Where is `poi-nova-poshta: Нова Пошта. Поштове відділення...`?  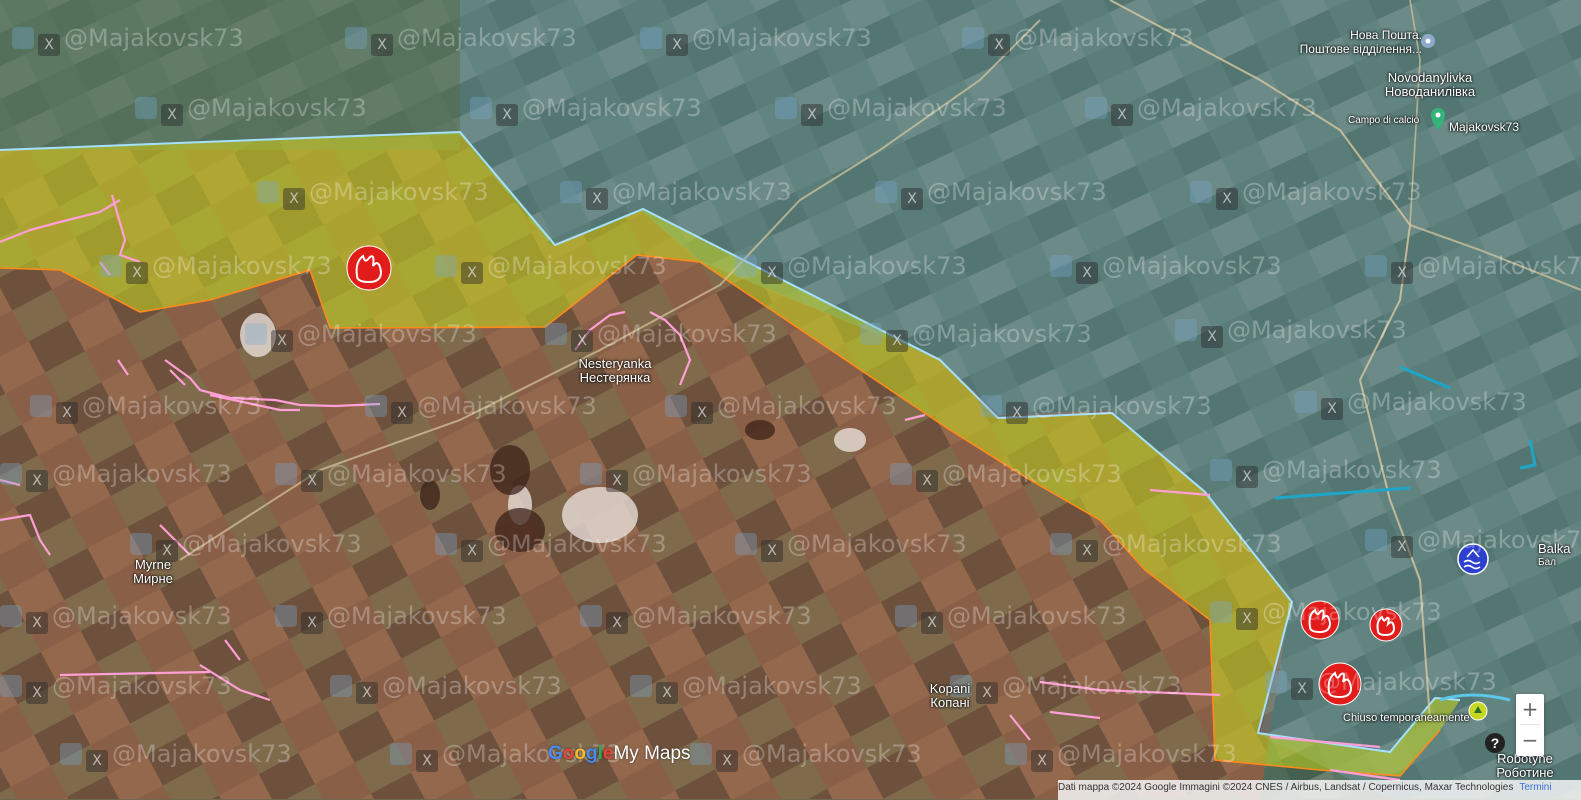
poi-nova-poshta: Нова Пошта. Поштове відділення... is located at coordinates (1347, 42).